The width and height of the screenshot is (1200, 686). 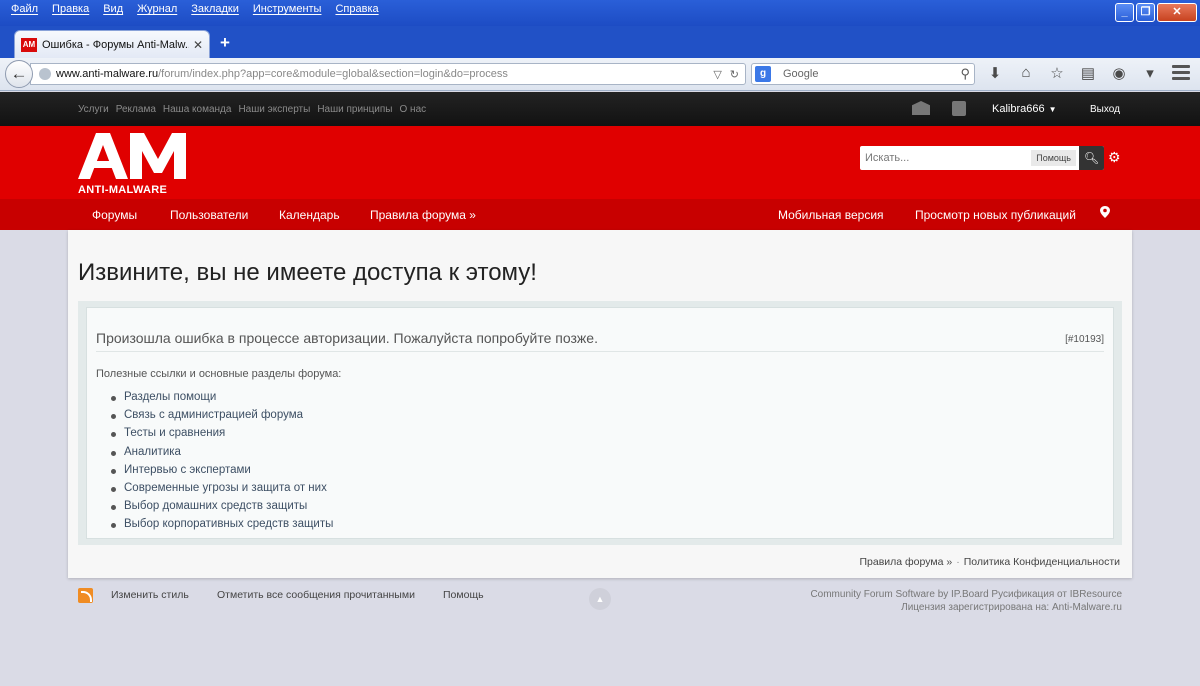 What do you see at coordinates (150, 595) in the screenshot?
I see `change-style-link: Изменить стиль` at bounding box center [150, 595].